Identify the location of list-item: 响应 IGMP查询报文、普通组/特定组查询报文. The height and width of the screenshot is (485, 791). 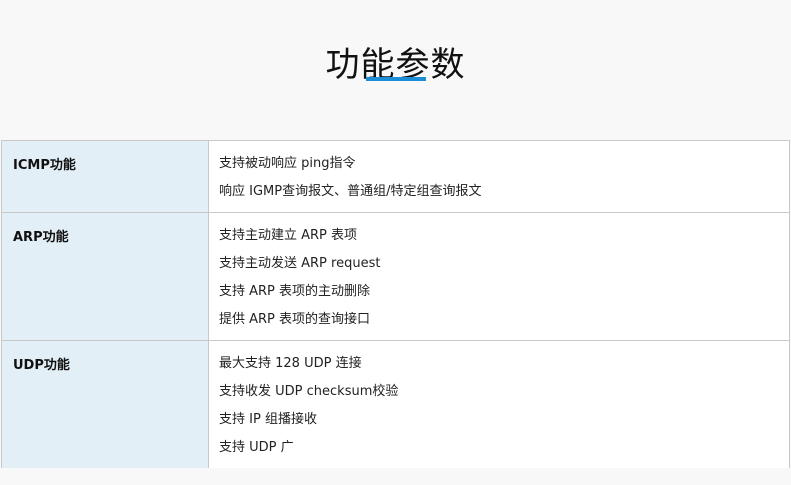
(350, 191).